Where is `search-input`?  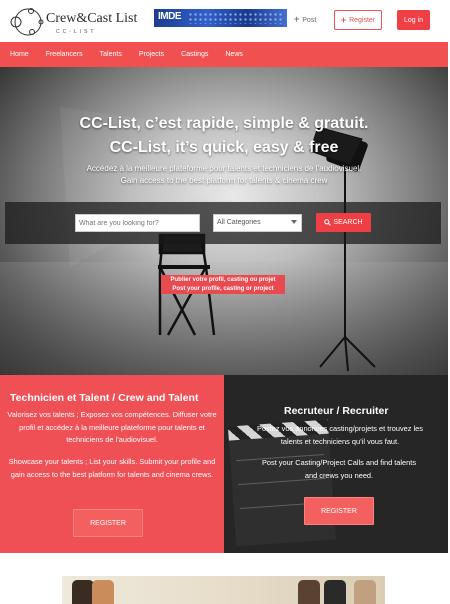
search-input is located at coordinates (137, 223).